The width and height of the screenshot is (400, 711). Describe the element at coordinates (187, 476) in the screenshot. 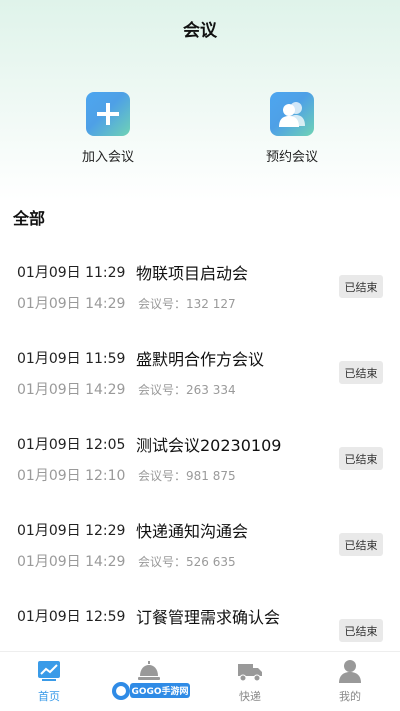

I see `meeting-id: 会议号：981 875` at that location.